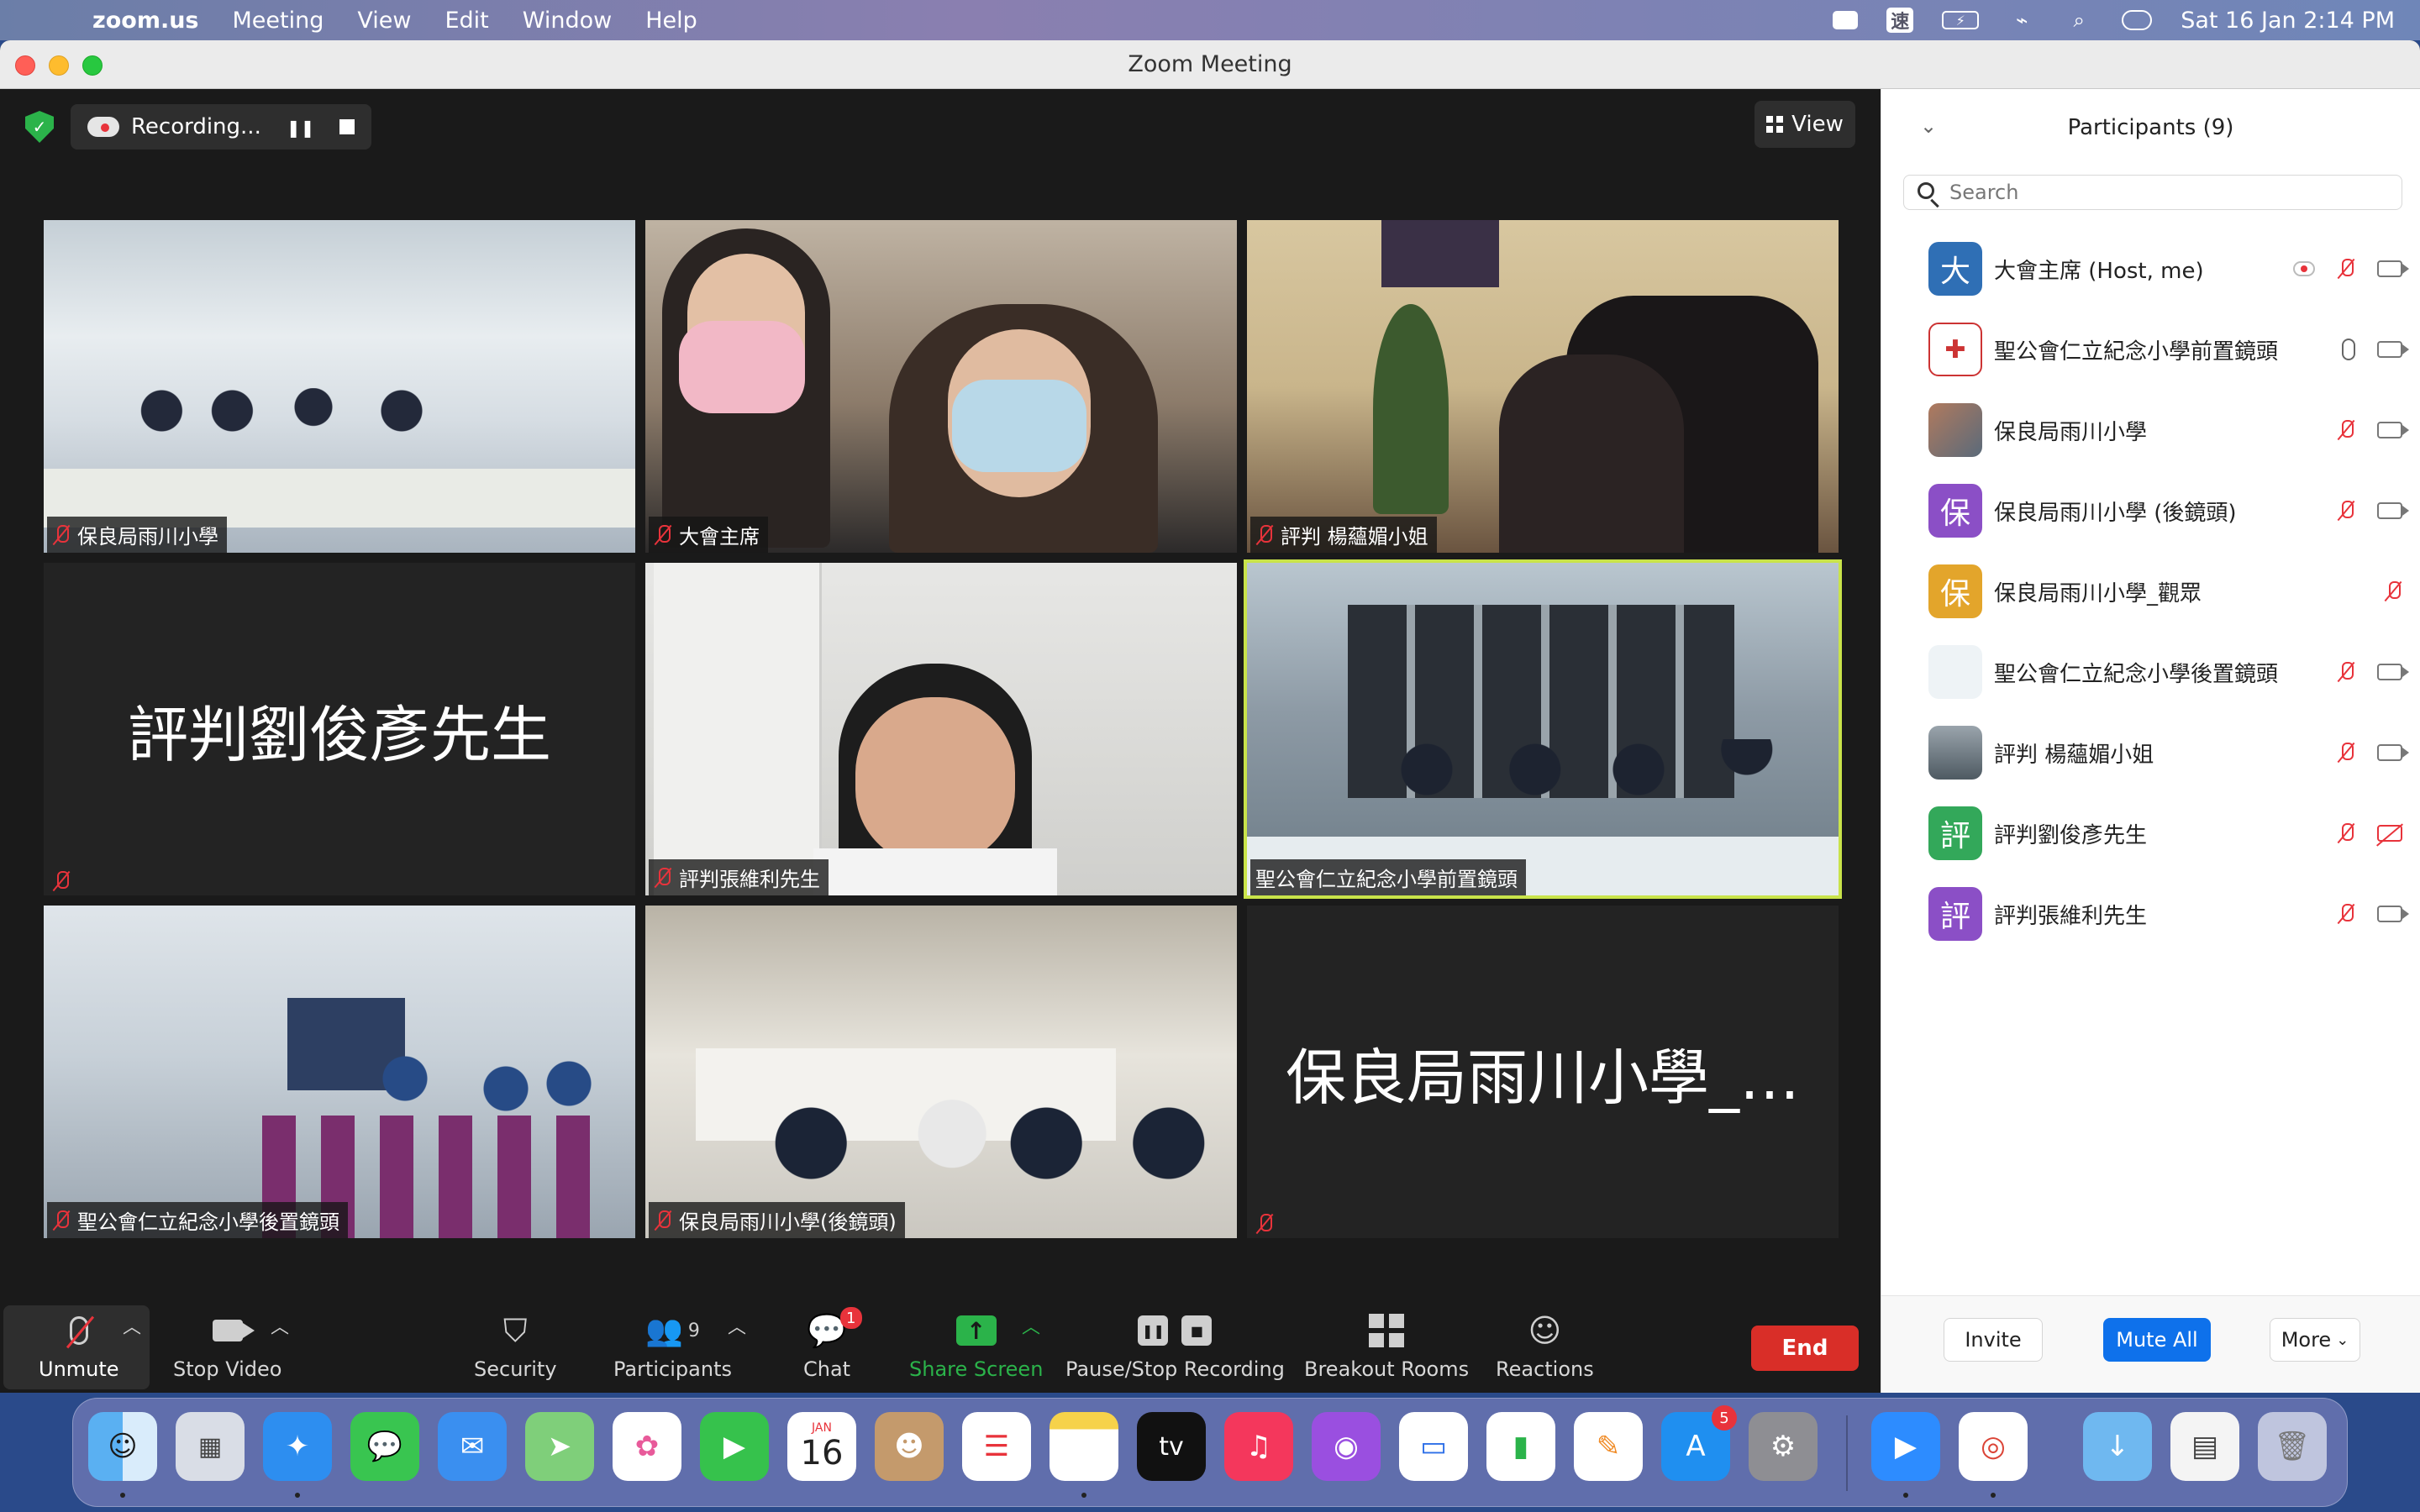  I want to click on menu-window: Window, so click(567, 21).